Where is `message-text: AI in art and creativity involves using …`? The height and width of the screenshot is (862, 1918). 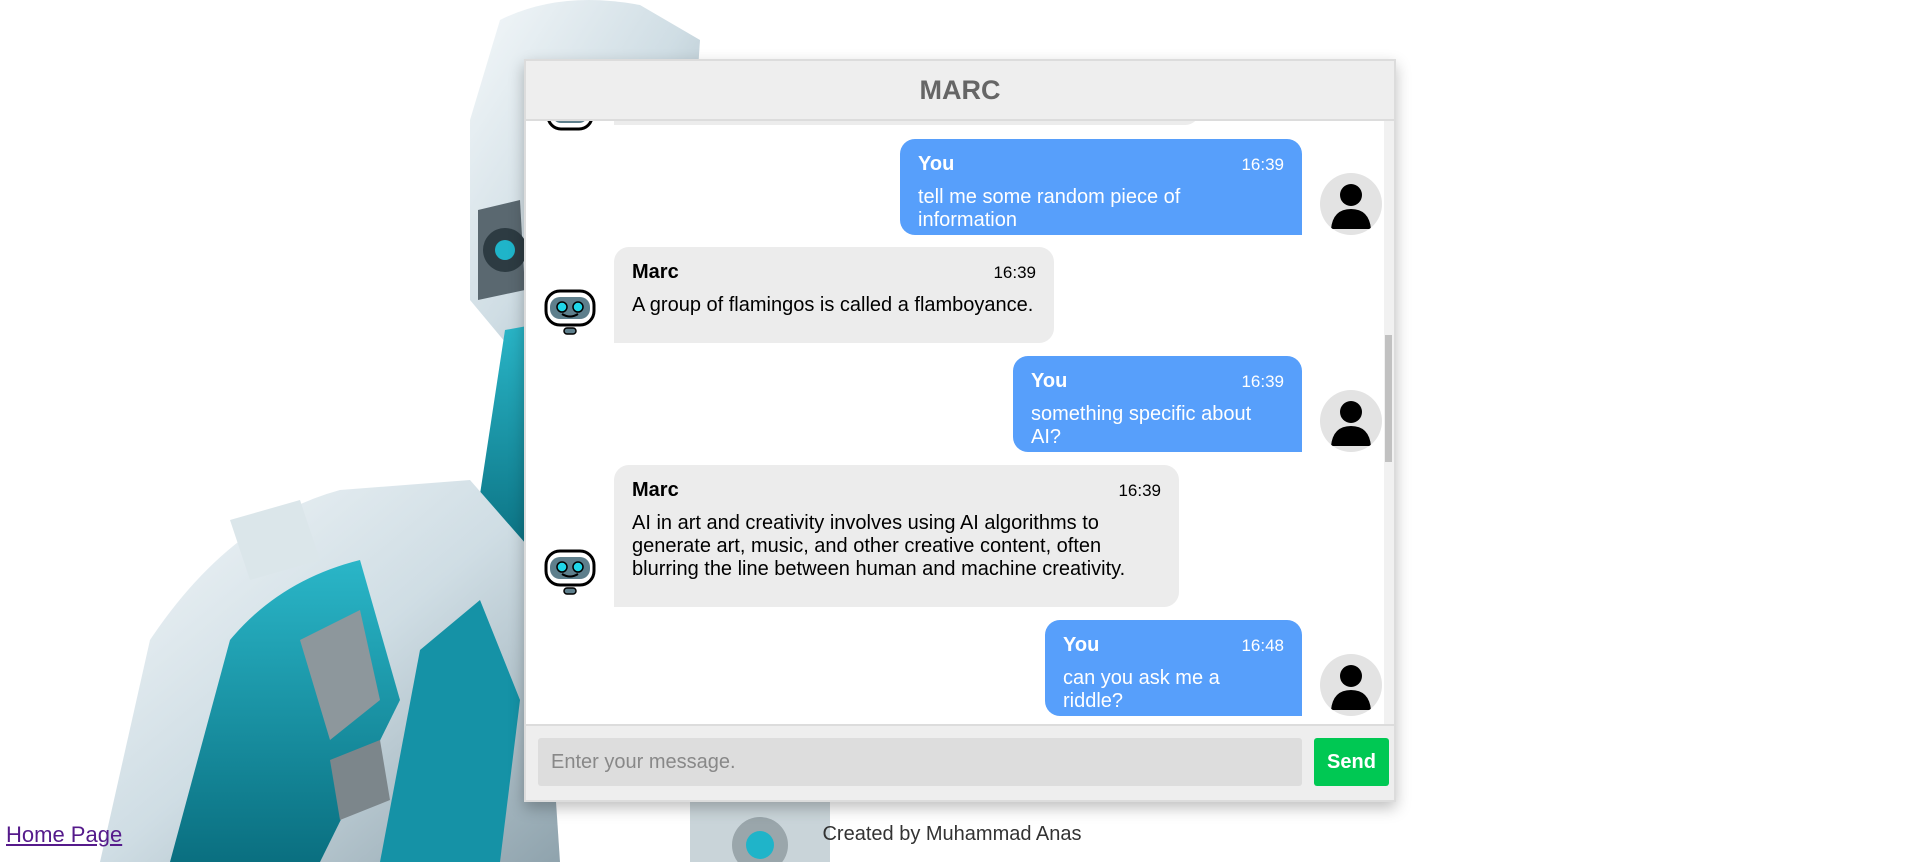 message-text: AI in art and creativity involves using … is located at coordinates (879, 546).